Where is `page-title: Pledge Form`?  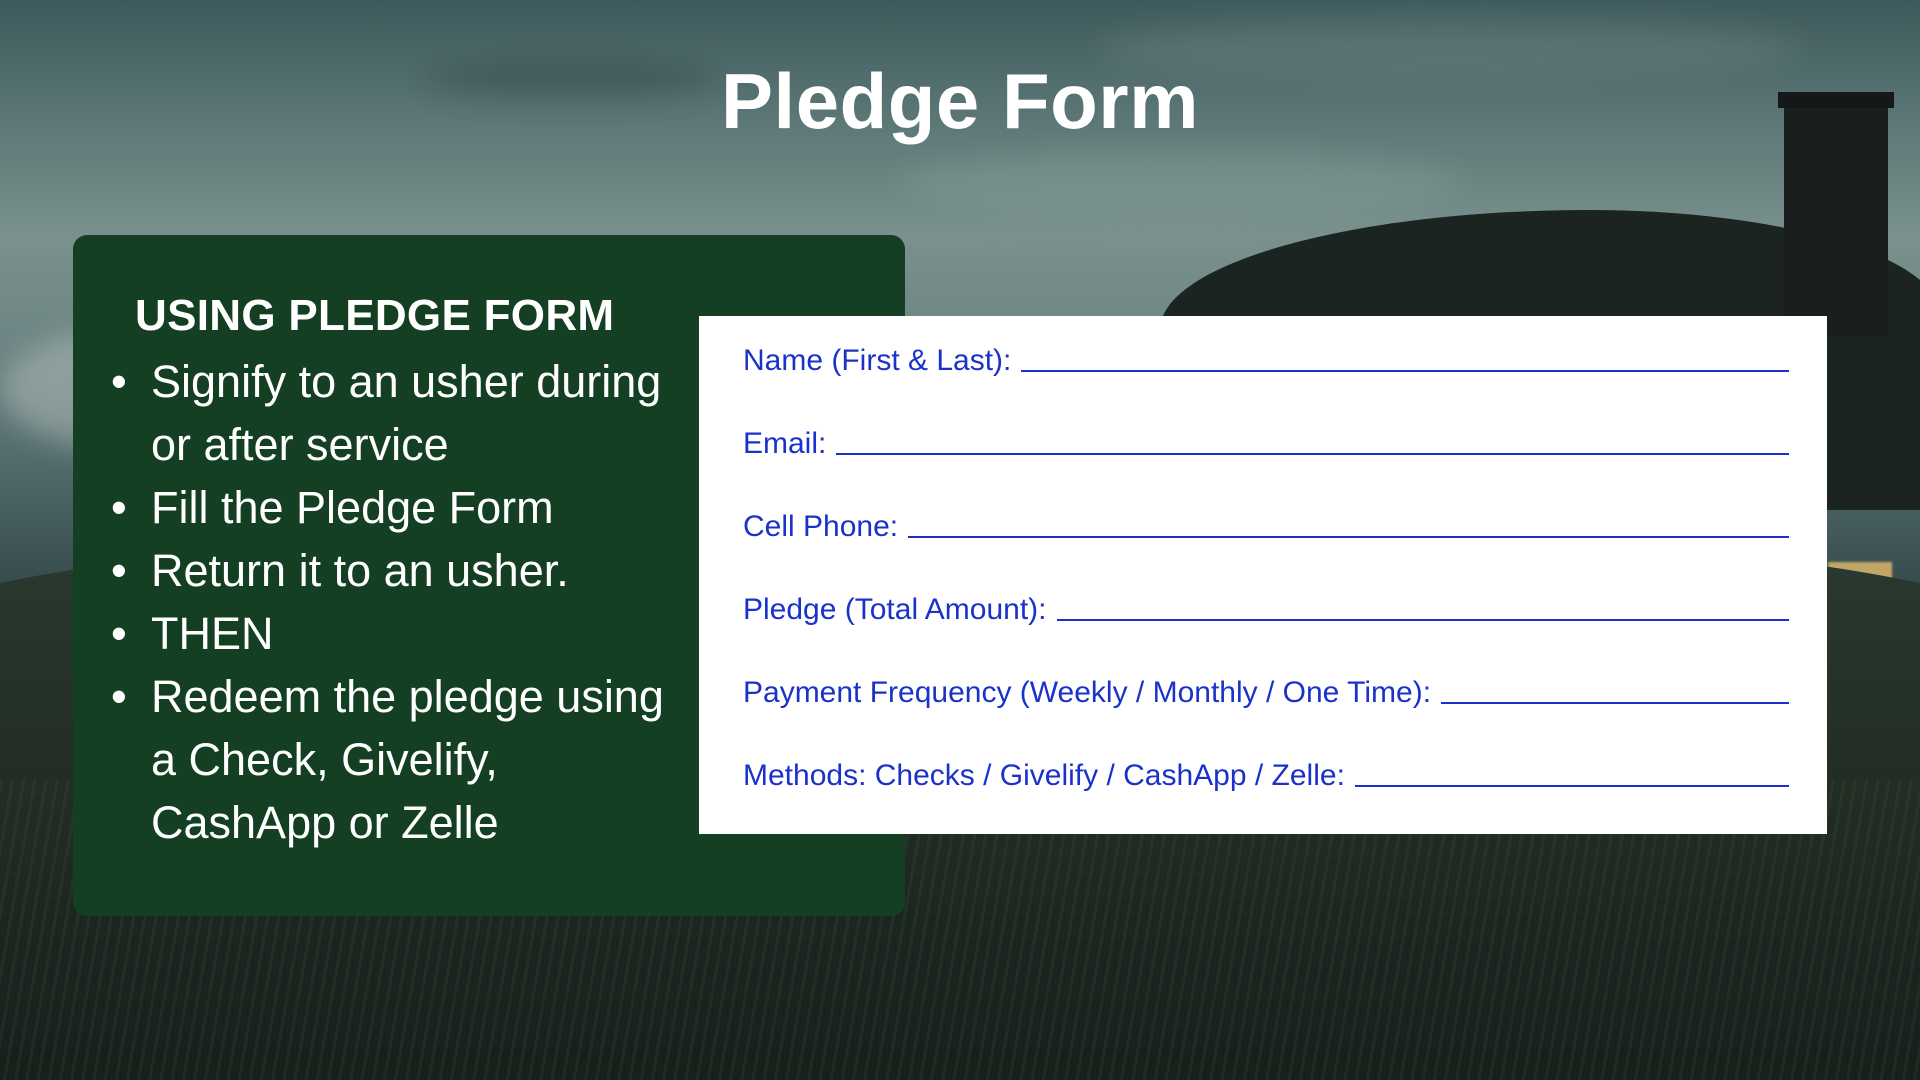 page-title: Pledge Form is located at coordinates (960, 101).